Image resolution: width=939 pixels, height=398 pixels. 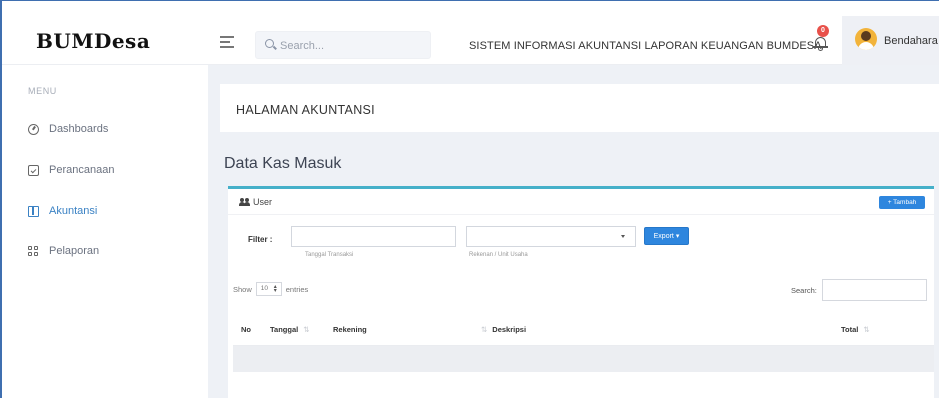 I want to click on card-header: User + Tambah, so click(x=581, y=202).